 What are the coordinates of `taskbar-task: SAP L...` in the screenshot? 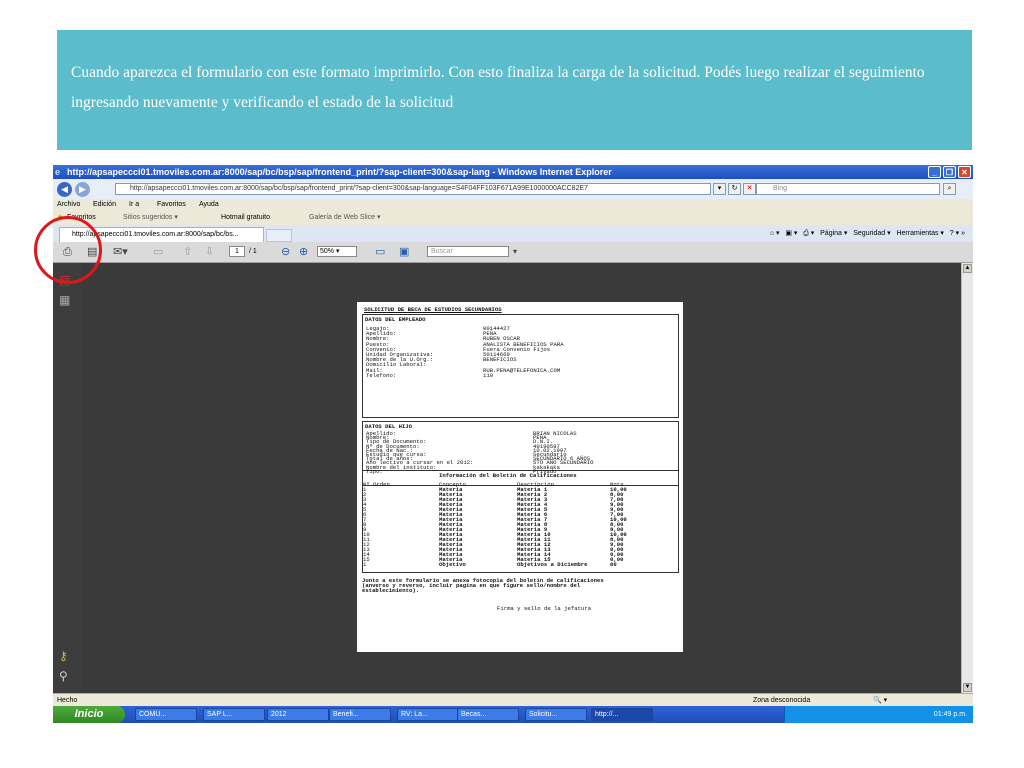 It's located at (234, 714).